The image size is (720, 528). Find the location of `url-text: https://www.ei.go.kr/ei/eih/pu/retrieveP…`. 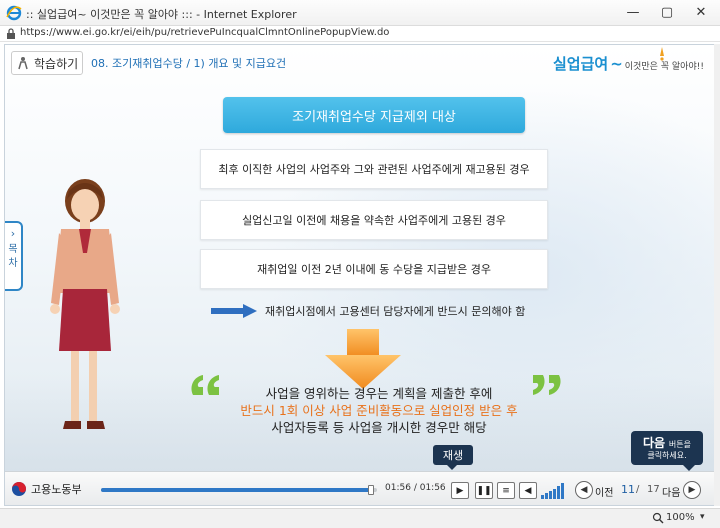

url-text: https://www.ei.go.kr/ei/eih/pu/retrieveP… is located at coordinates (204, 32).